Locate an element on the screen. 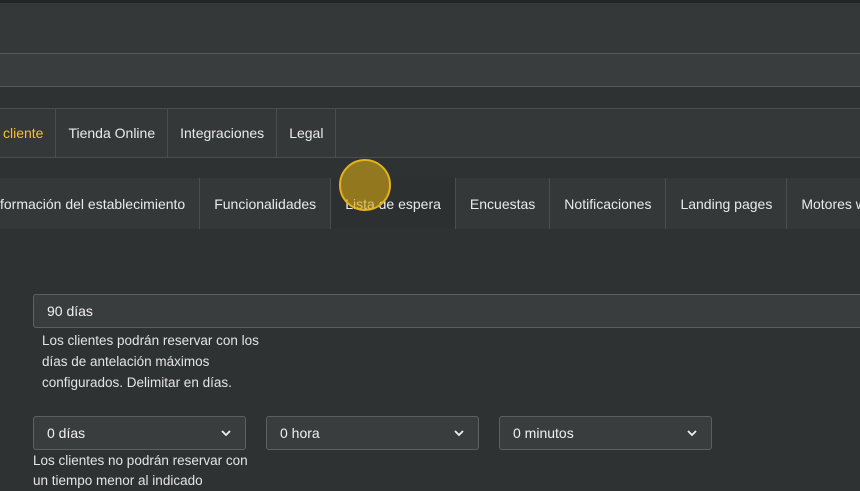  select-value: 0 hora is located at coordinates (300, 433).